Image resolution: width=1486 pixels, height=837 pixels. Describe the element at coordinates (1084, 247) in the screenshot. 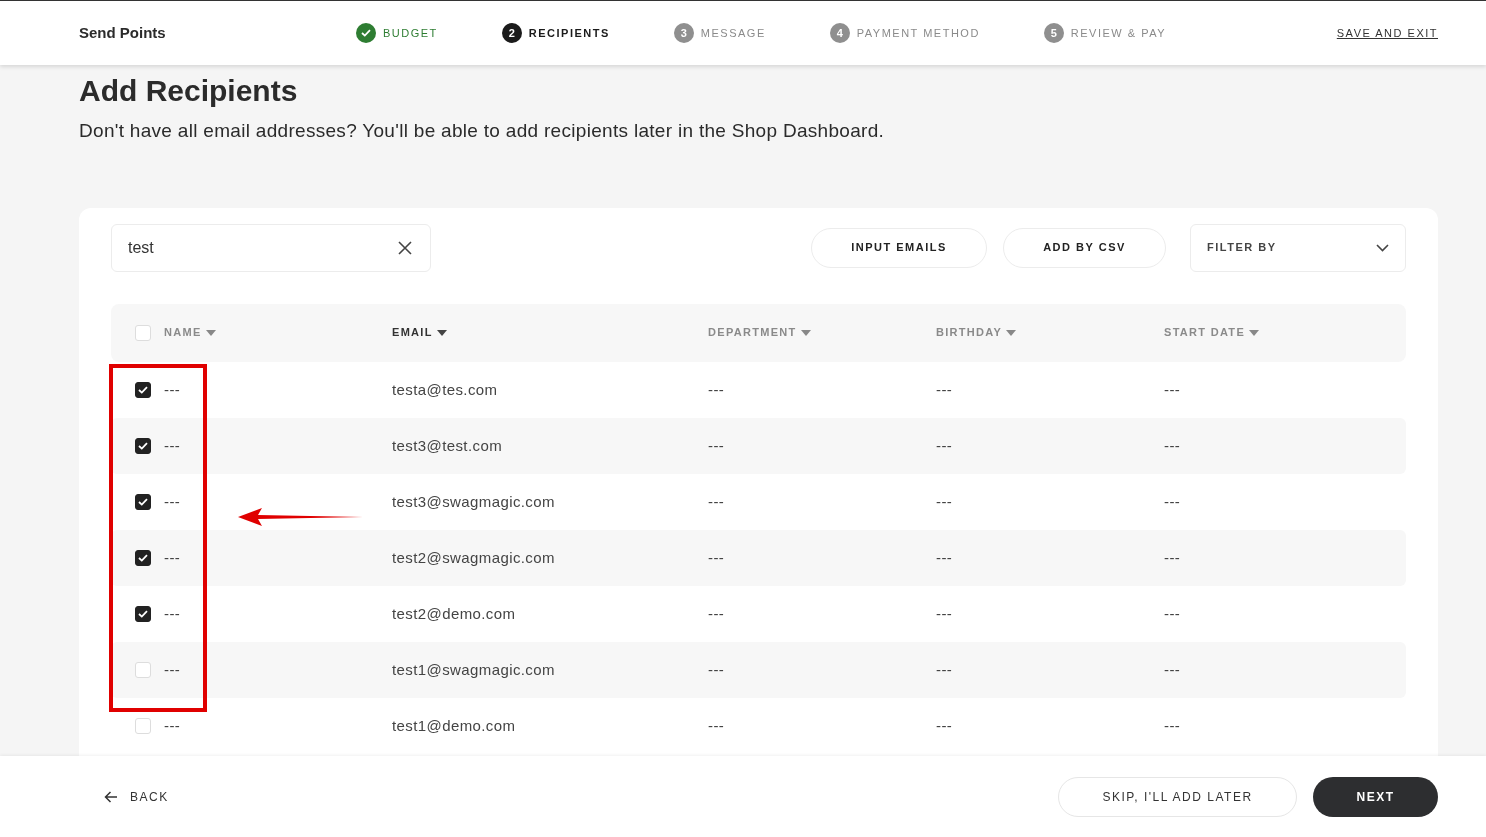

I see `action-button: ADD BY CSV` at that location.